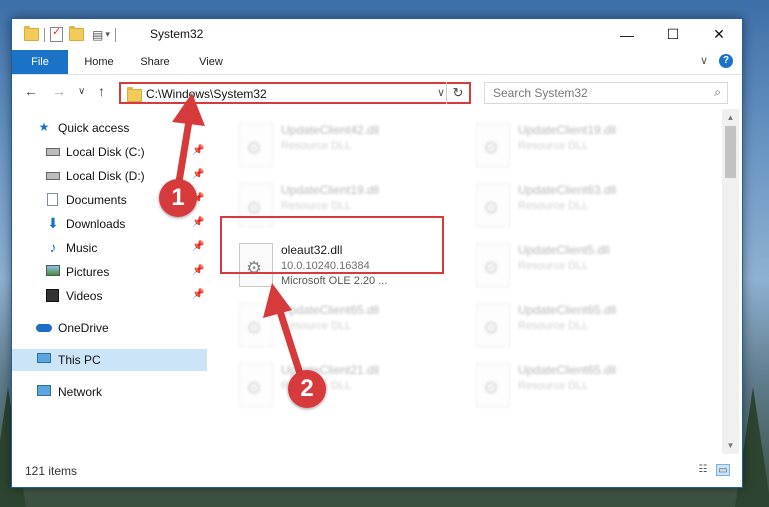  I want to click on scroll-up-icon: ▲, so click(730, 117).